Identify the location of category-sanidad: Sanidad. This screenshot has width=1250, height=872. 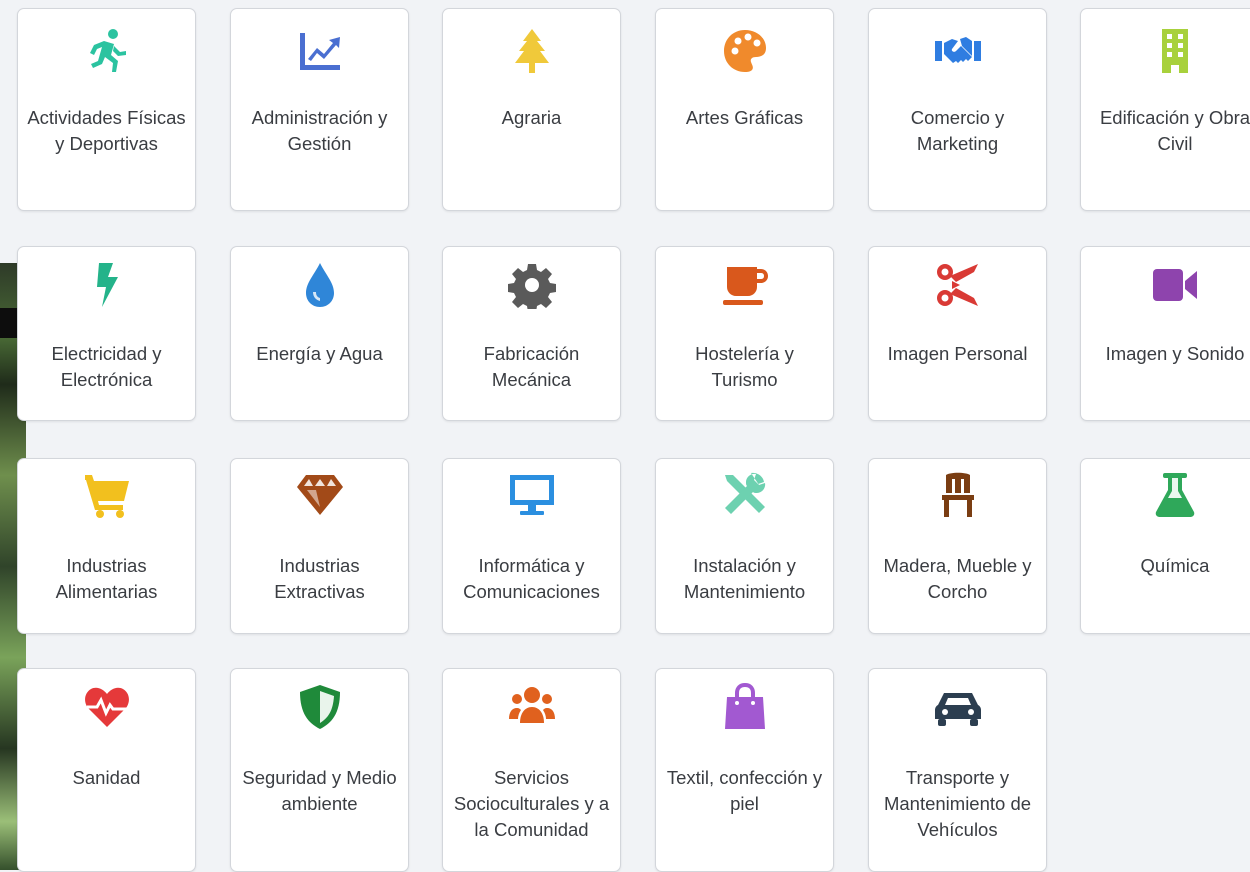
(106, 770).